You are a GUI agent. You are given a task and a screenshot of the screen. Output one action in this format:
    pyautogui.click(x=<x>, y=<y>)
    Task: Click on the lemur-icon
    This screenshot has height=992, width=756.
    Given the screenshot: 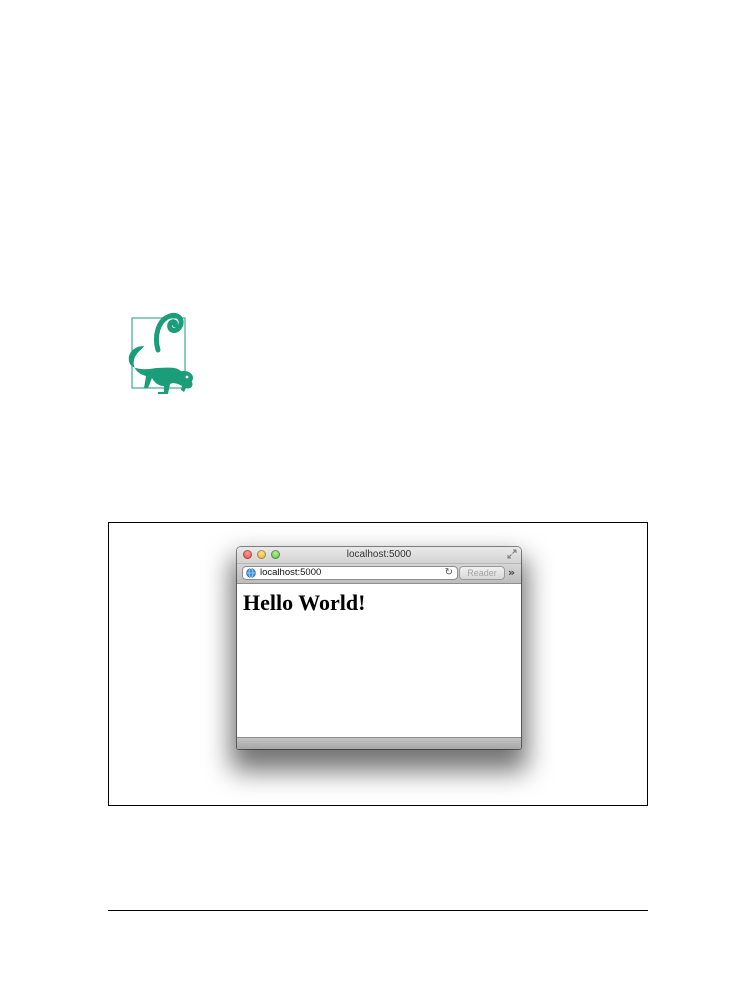 What is the action you would take?
    pyautogui.click(x=160, y=353)
    